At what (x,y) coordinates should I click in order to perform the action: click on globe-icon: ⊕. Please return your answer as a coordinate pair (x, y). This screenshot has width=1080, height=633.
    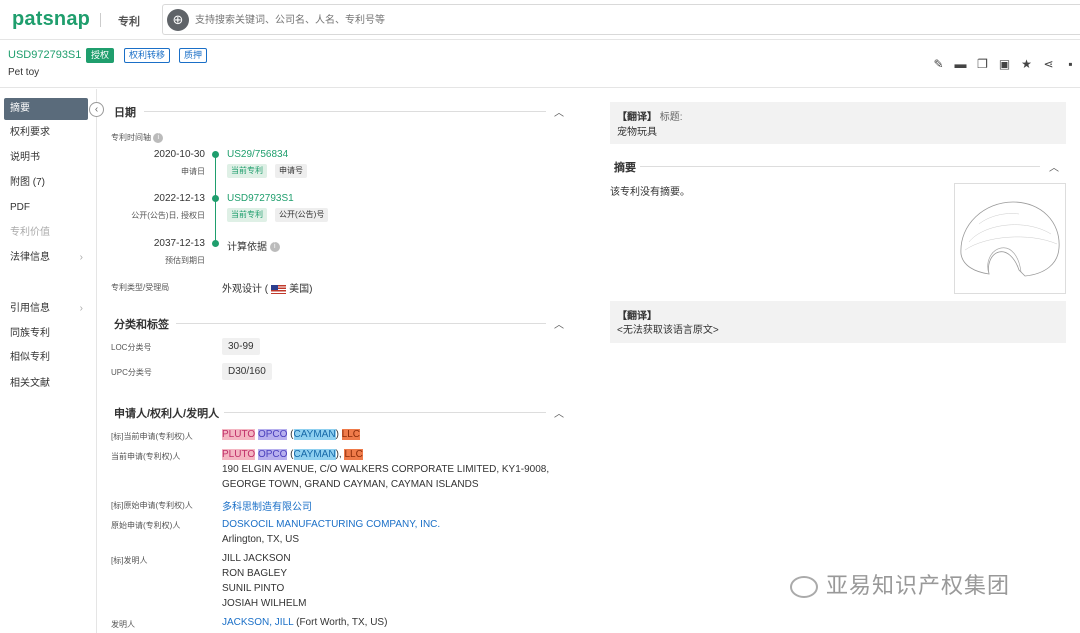
    Looking at the image, I should click on (178, 20).